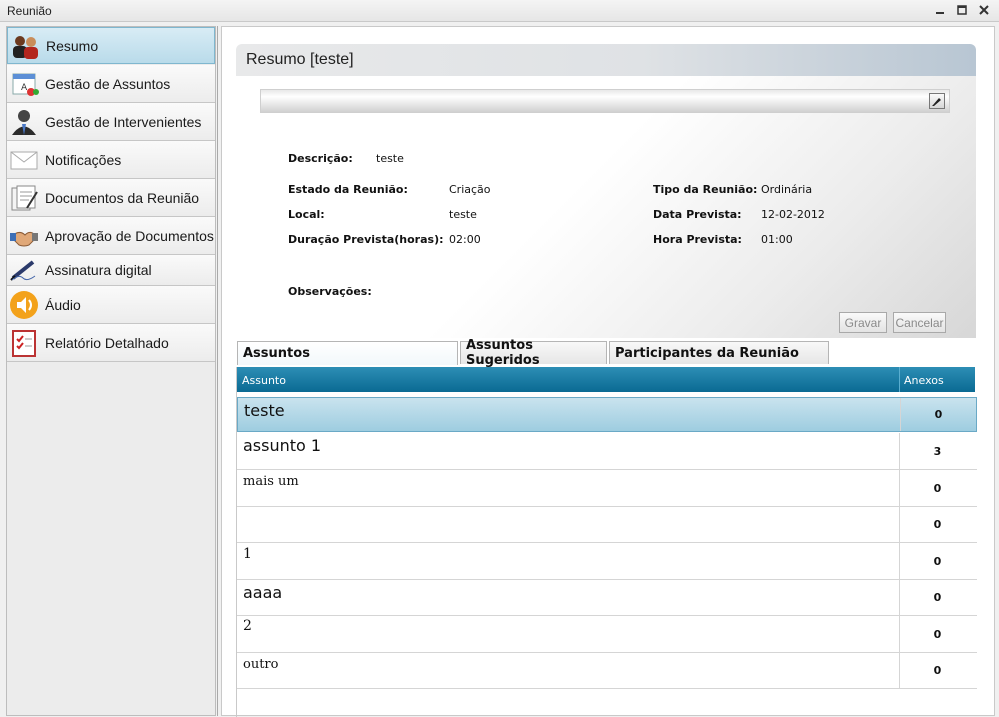  What do you see at coordinates (470, 189) in the screenshot?
I see `estado-value: Criação` at bounding box center [470, 189].